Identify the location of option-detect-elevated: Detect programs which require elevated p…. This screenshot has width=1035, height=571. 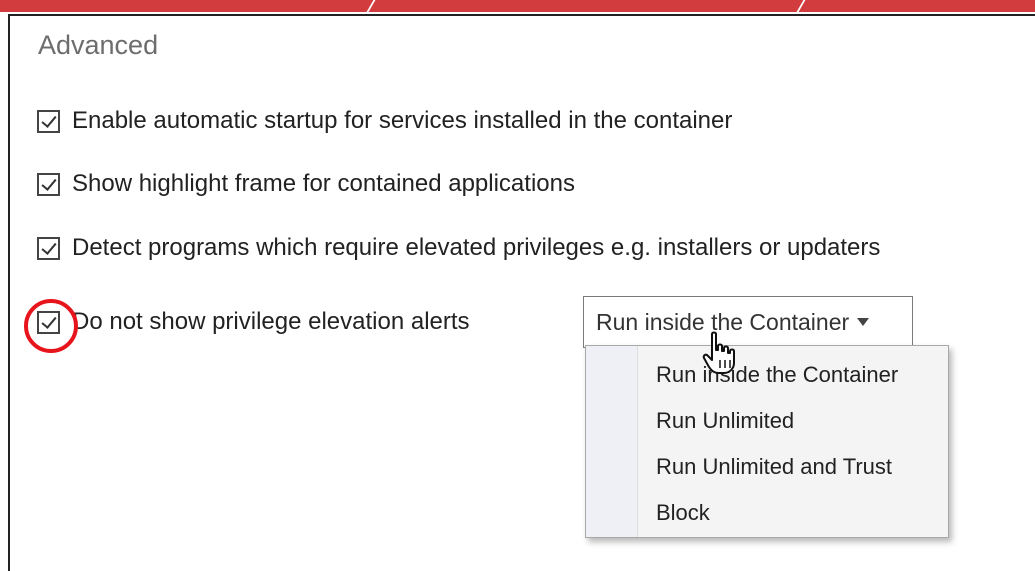
(458, 248).